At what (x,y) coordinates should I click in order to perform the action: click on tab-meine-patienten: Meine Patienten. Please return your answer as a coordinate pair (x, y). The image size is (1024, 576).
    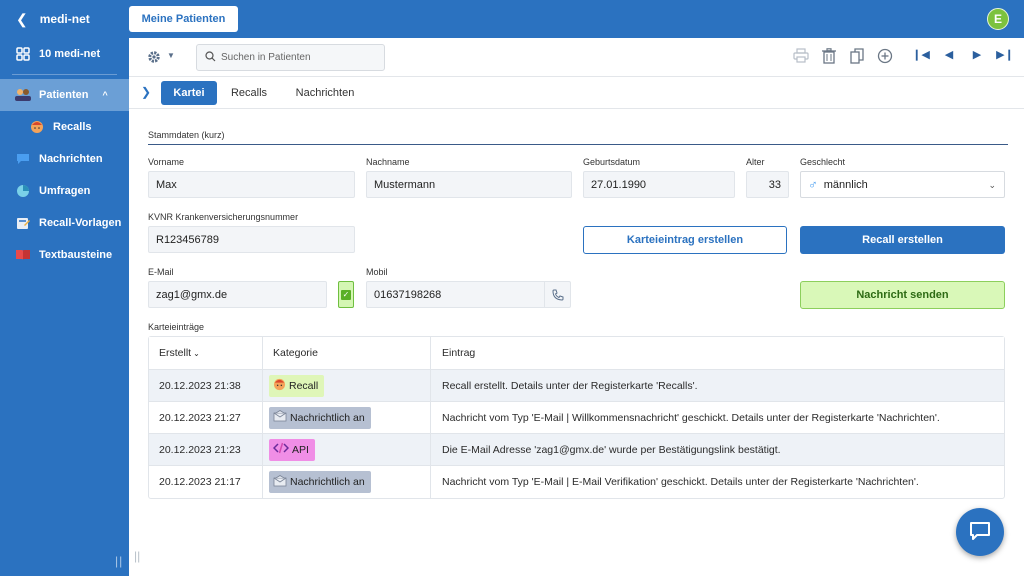
    Looking at the image, I should click on (183, 19).